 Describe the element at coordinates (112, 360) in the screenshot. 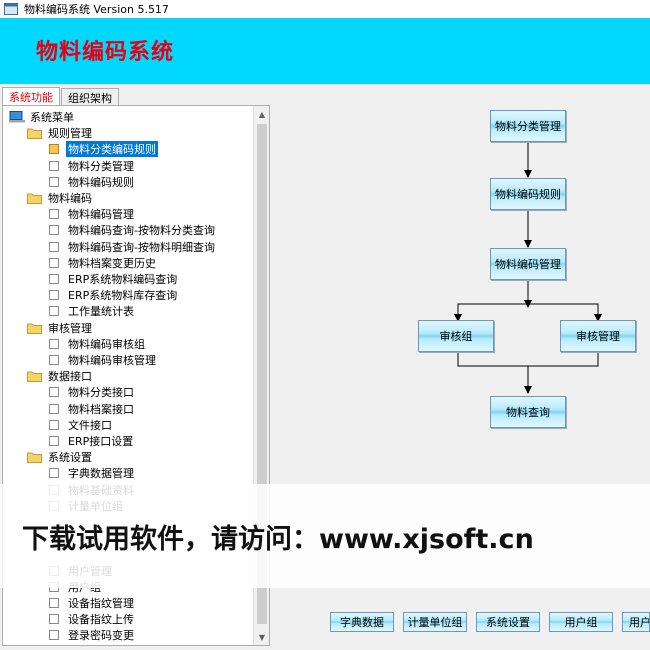

I see `tree-item-label: 物料编码审核管理` at that location.